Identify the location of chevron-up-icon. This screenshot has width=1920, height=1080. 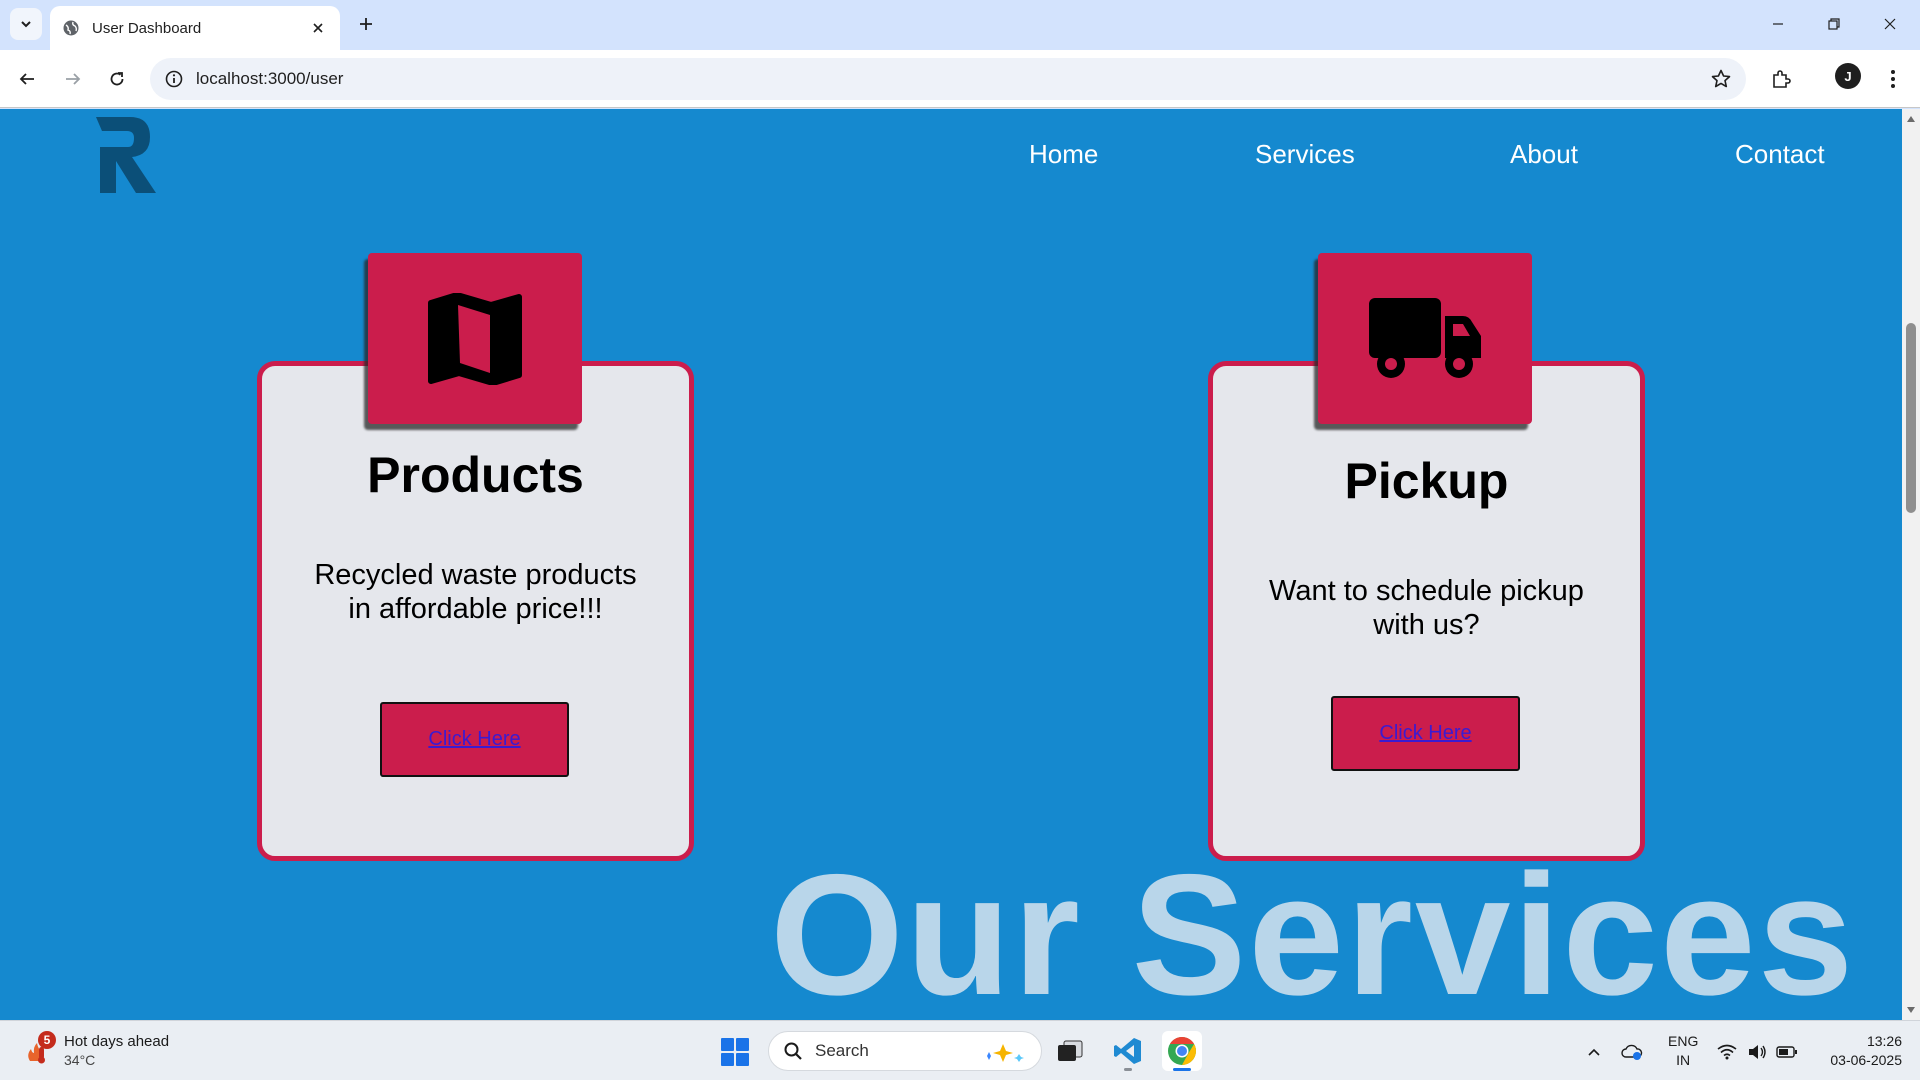
(1594, 1052).